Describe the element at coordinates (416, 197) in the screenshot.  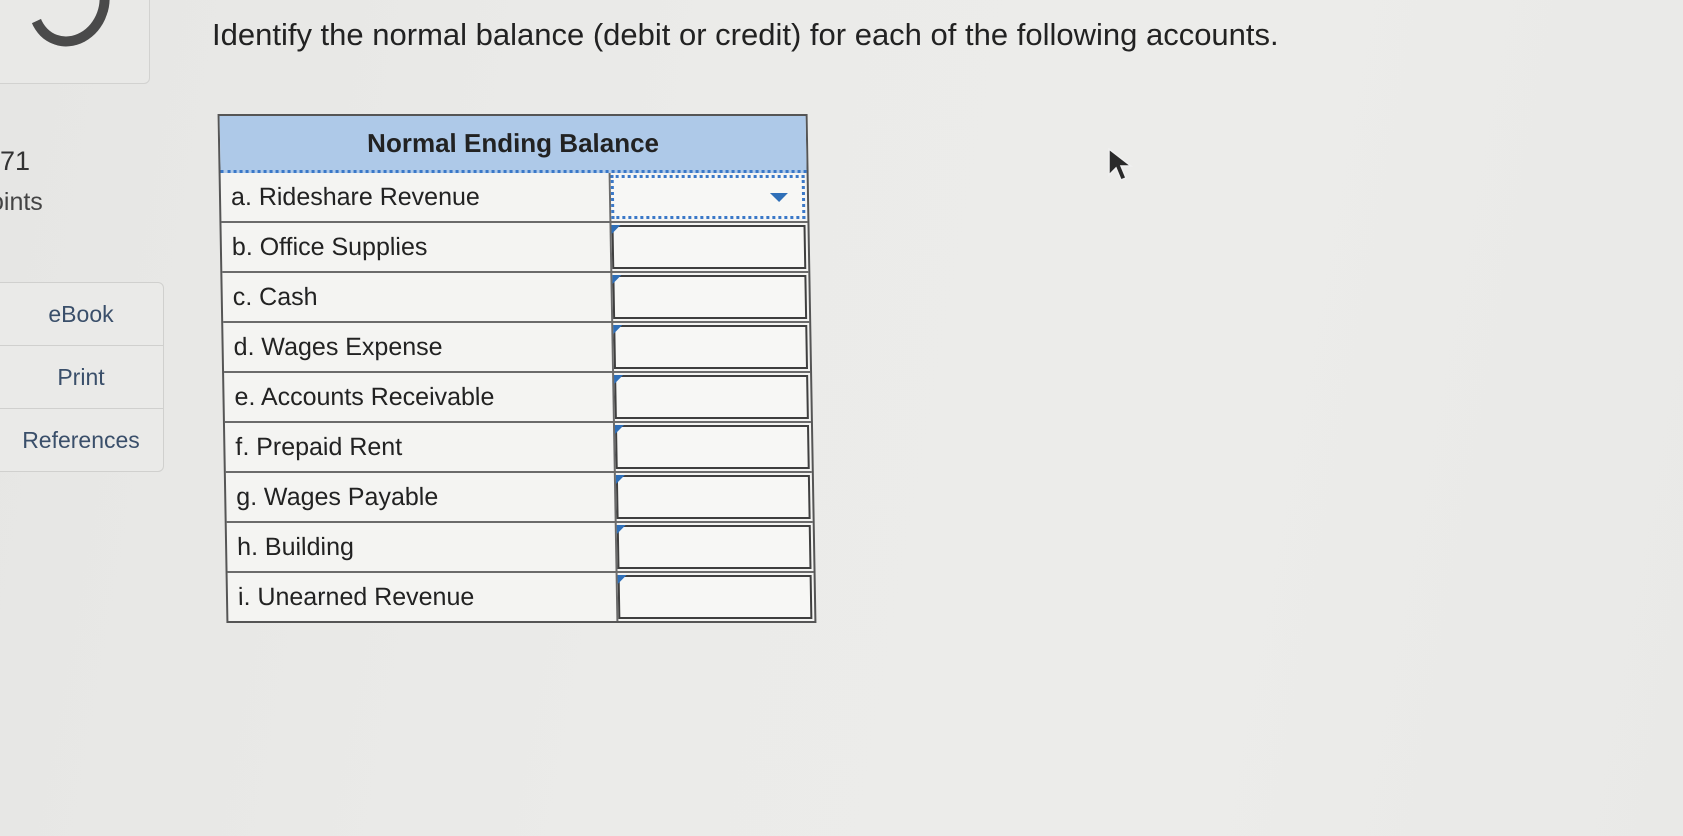
I see `account-label: a. Rideshare Revenue` at that location.